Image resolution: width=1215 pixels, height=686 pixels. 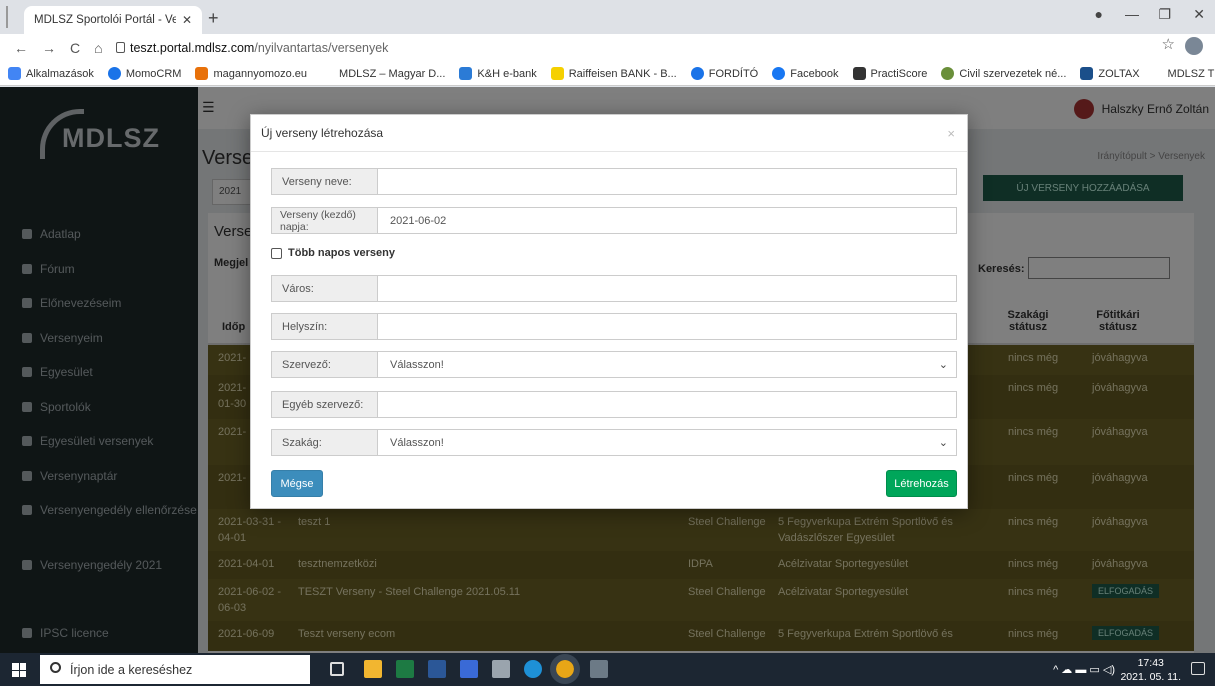 What do you see at coordinates (202, 73) in the screenshot?
I see `magannyomozo-icon` at bounding box center [202, 73].